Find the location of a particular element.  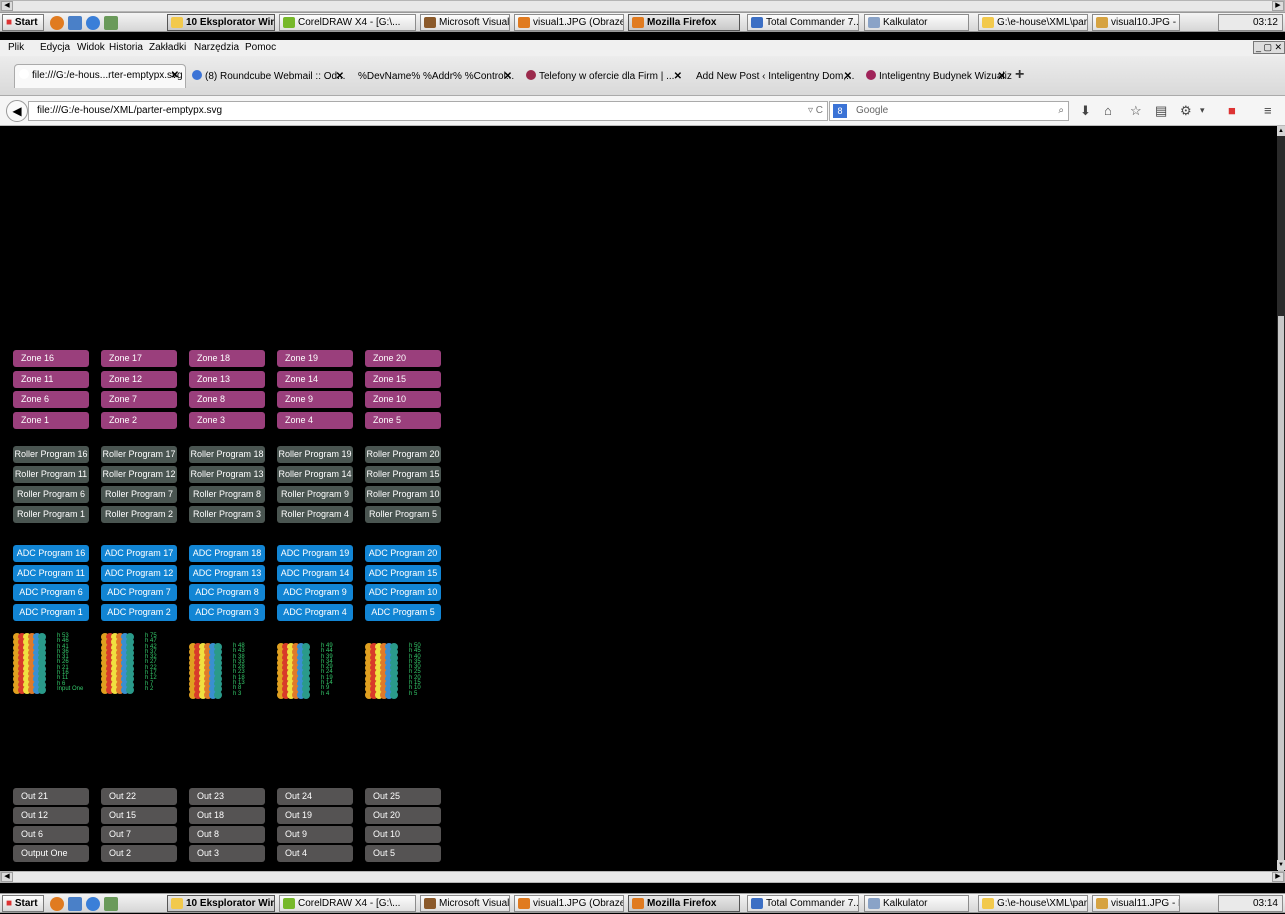

adc-program-button: ADC Program 6 is located at coordinates (51, 592).